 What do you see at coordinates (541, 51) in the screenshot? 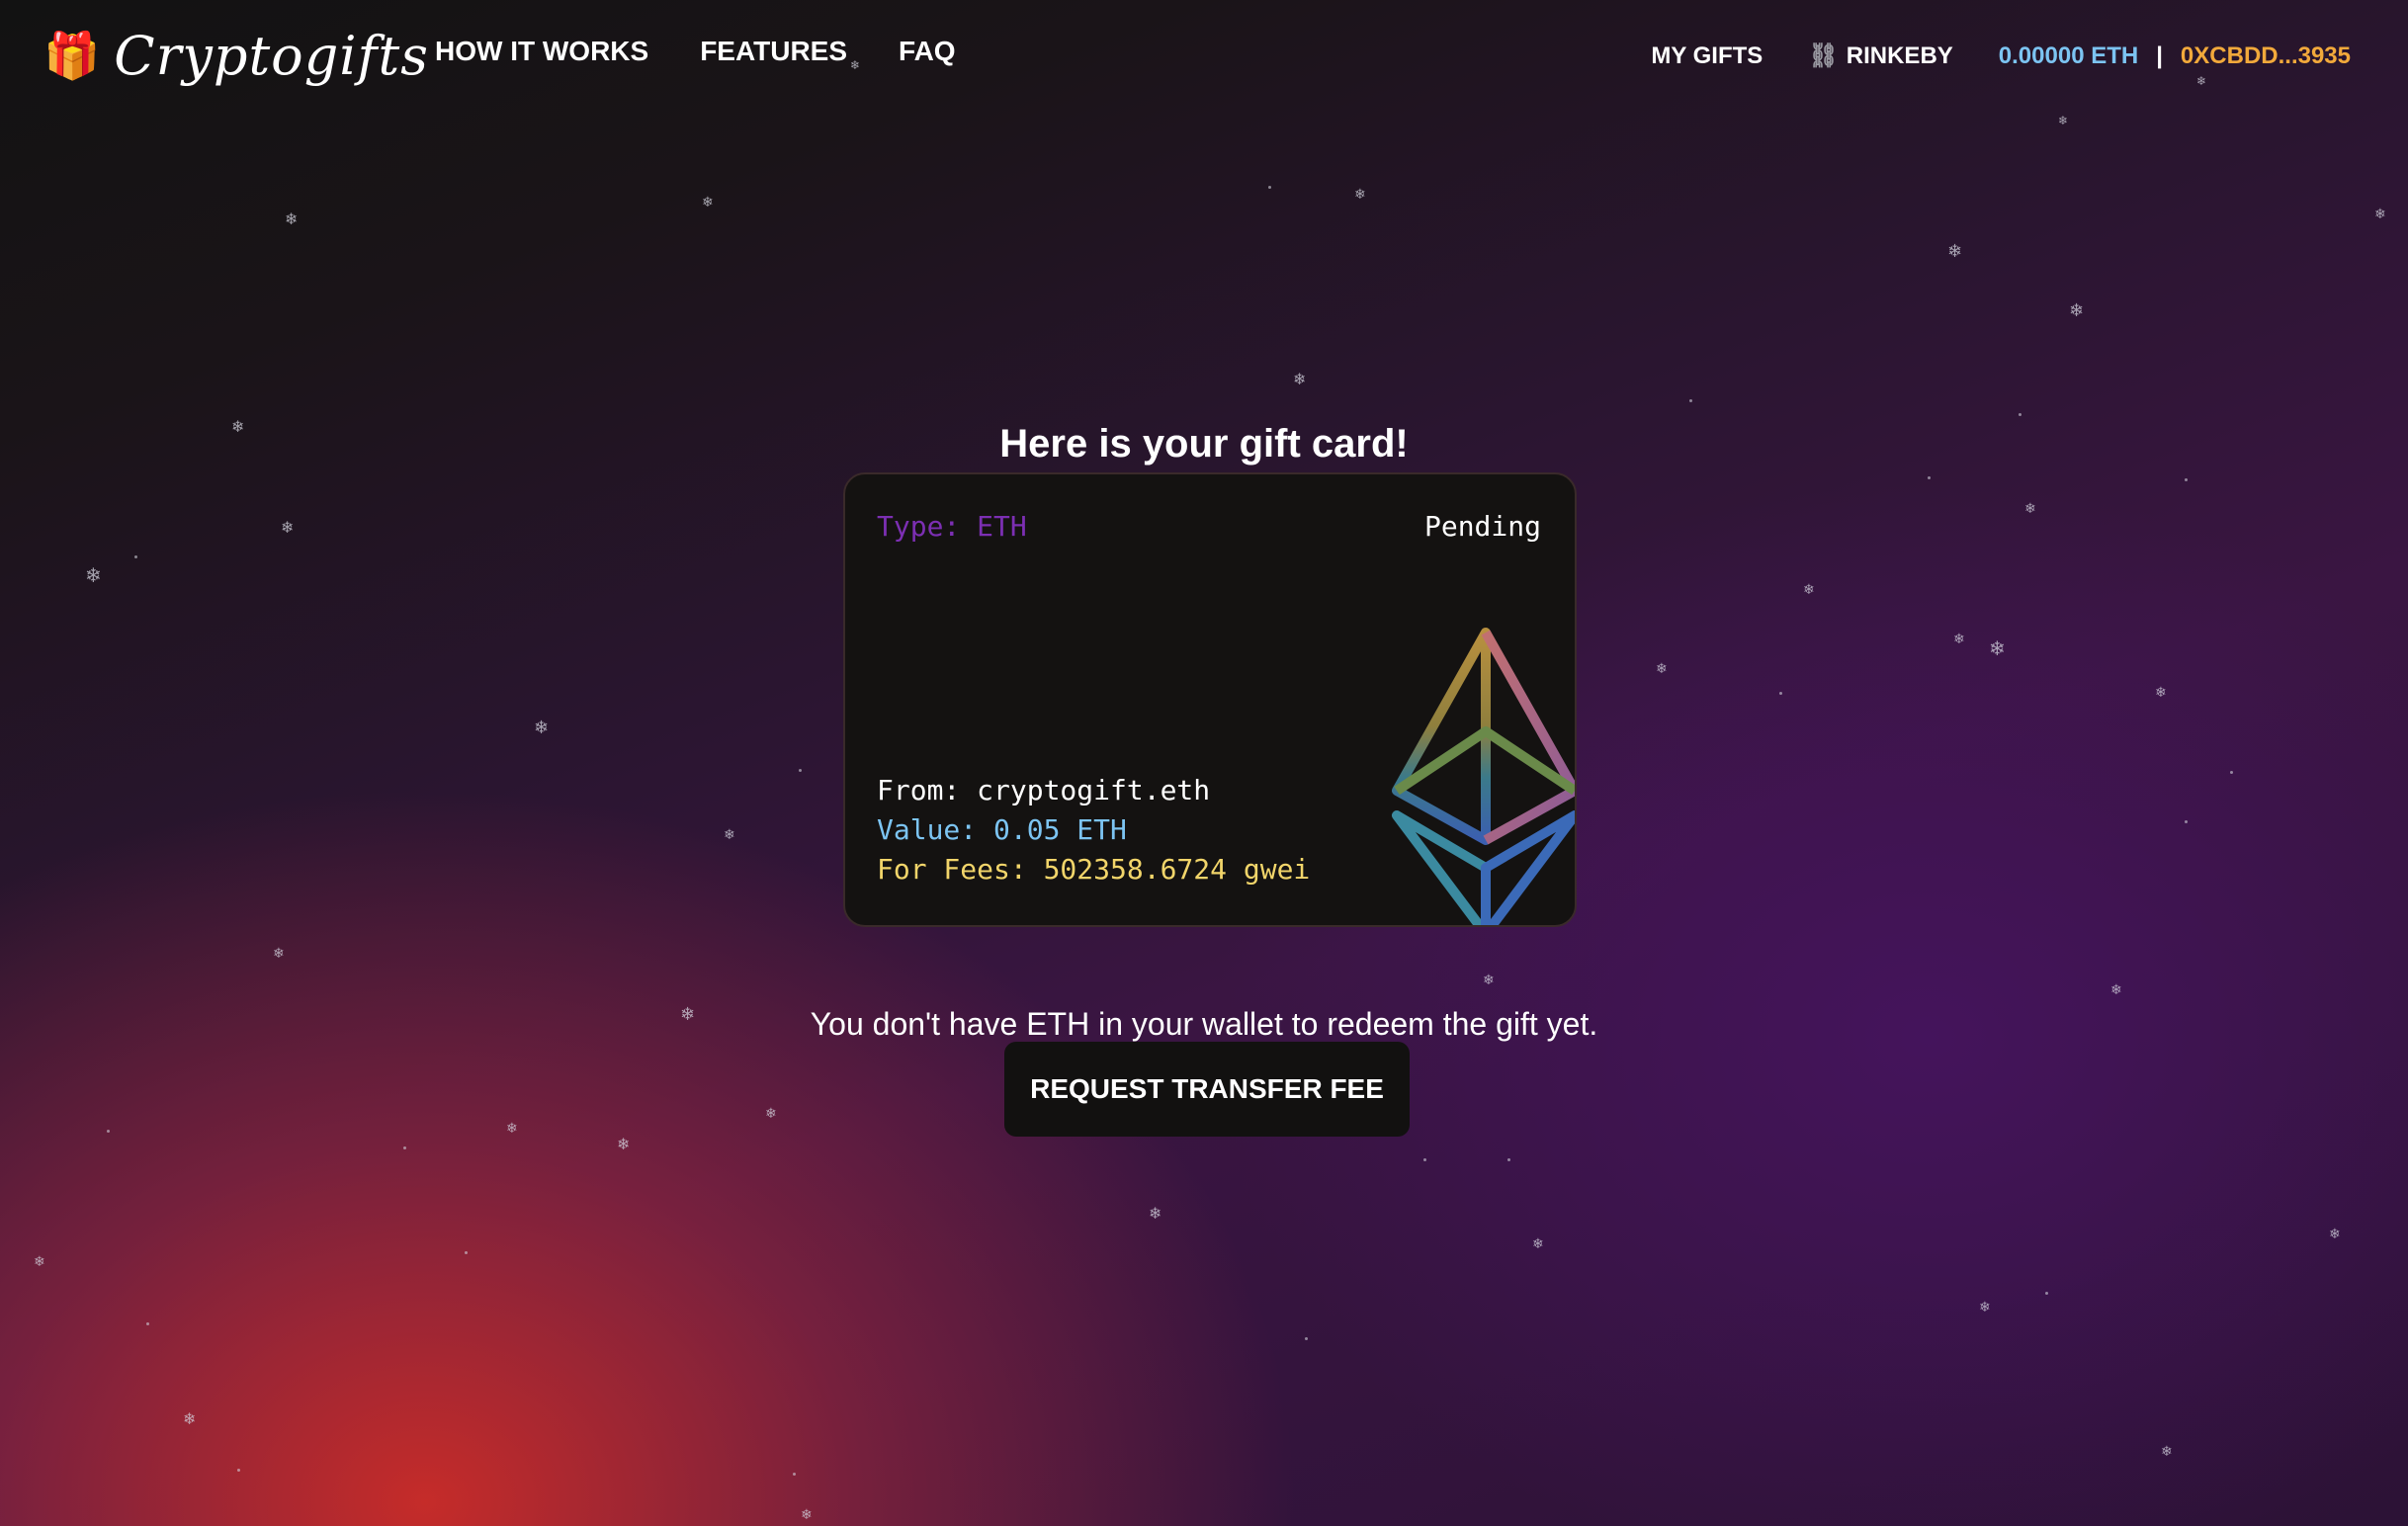
I see `nav-link-how-it-works: HOW IT WORKS` at bounding box center [541, 51].